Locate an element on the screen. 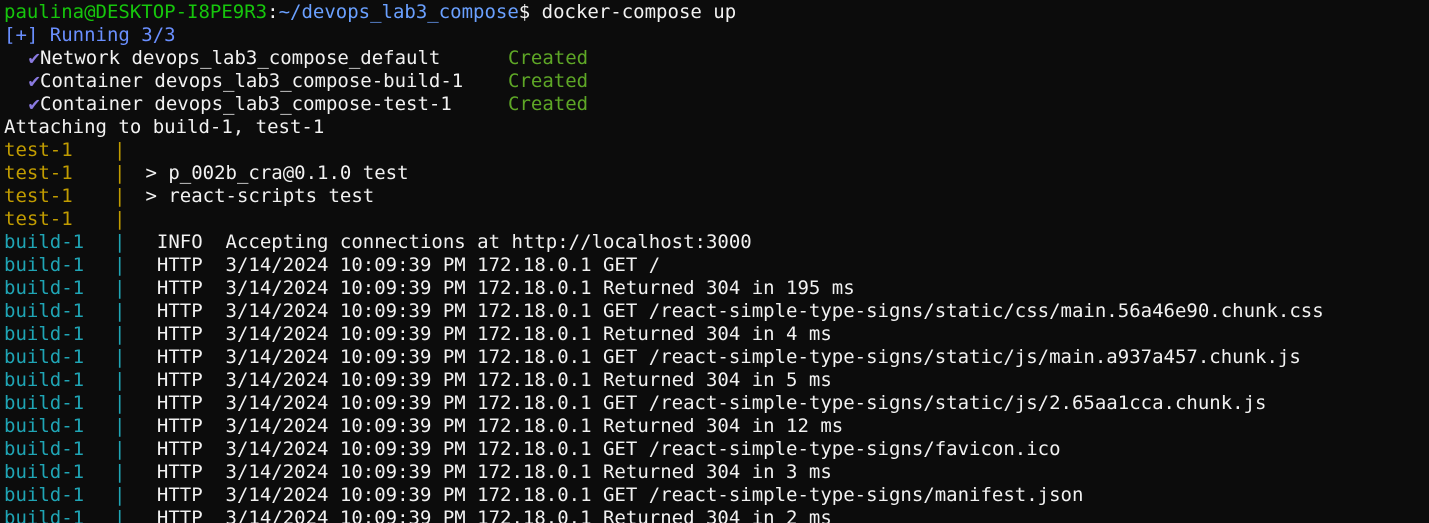  resource-name: Container devops_lab3_compose-test-1 is located at coordinates (246, 104).